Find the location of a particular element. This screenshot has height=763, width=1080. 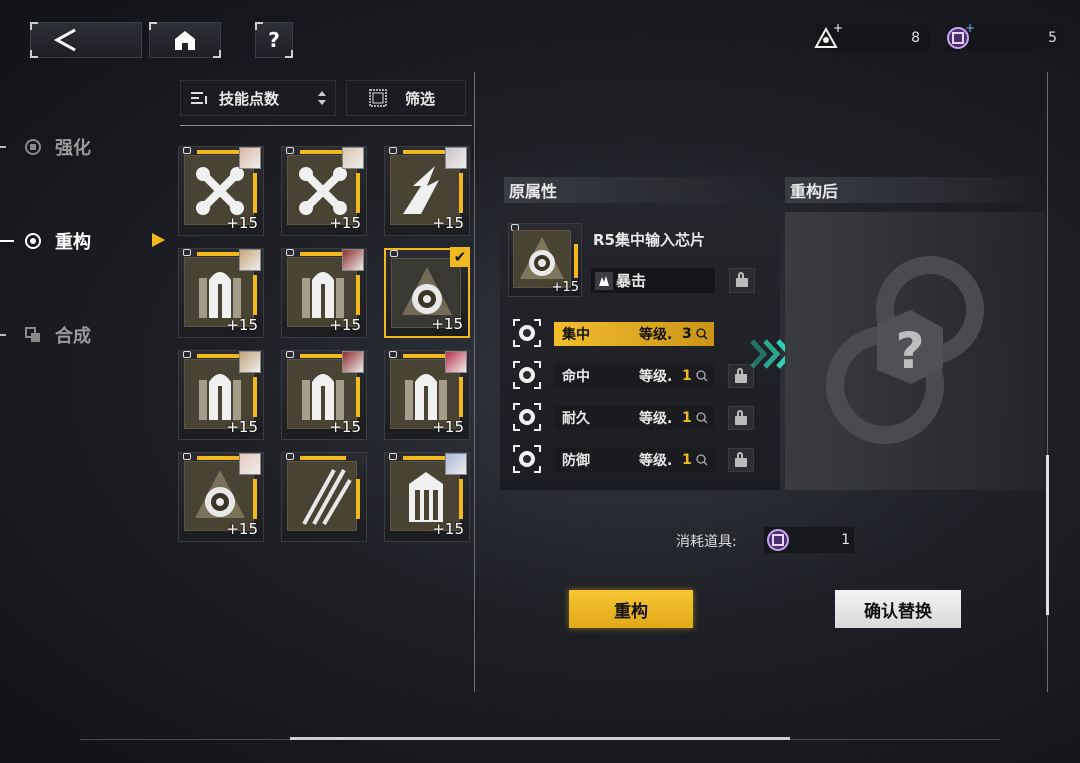

stat-row: 集中 等级. 3 is located at coordinates (635, 335).